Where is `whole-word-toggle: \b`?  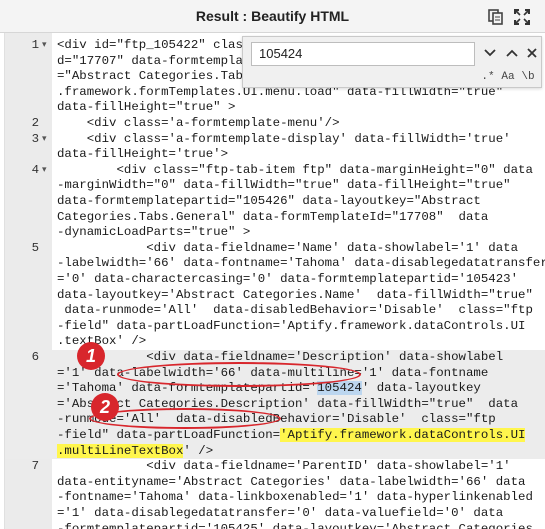 whole-word-toggle: \b is located at coordinates (528, 77).